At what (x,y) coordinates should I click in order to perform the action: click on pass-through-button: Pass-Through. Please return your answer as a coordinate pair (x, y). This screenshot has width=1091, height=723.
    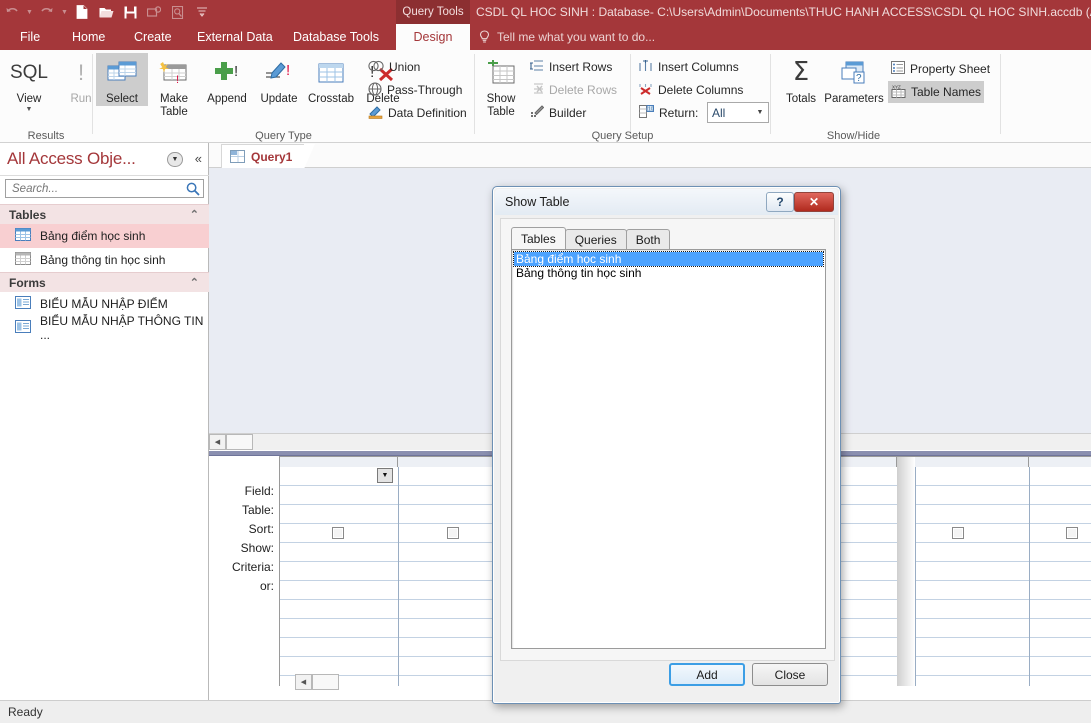
    Looking at the image, I should click on (415, 90).